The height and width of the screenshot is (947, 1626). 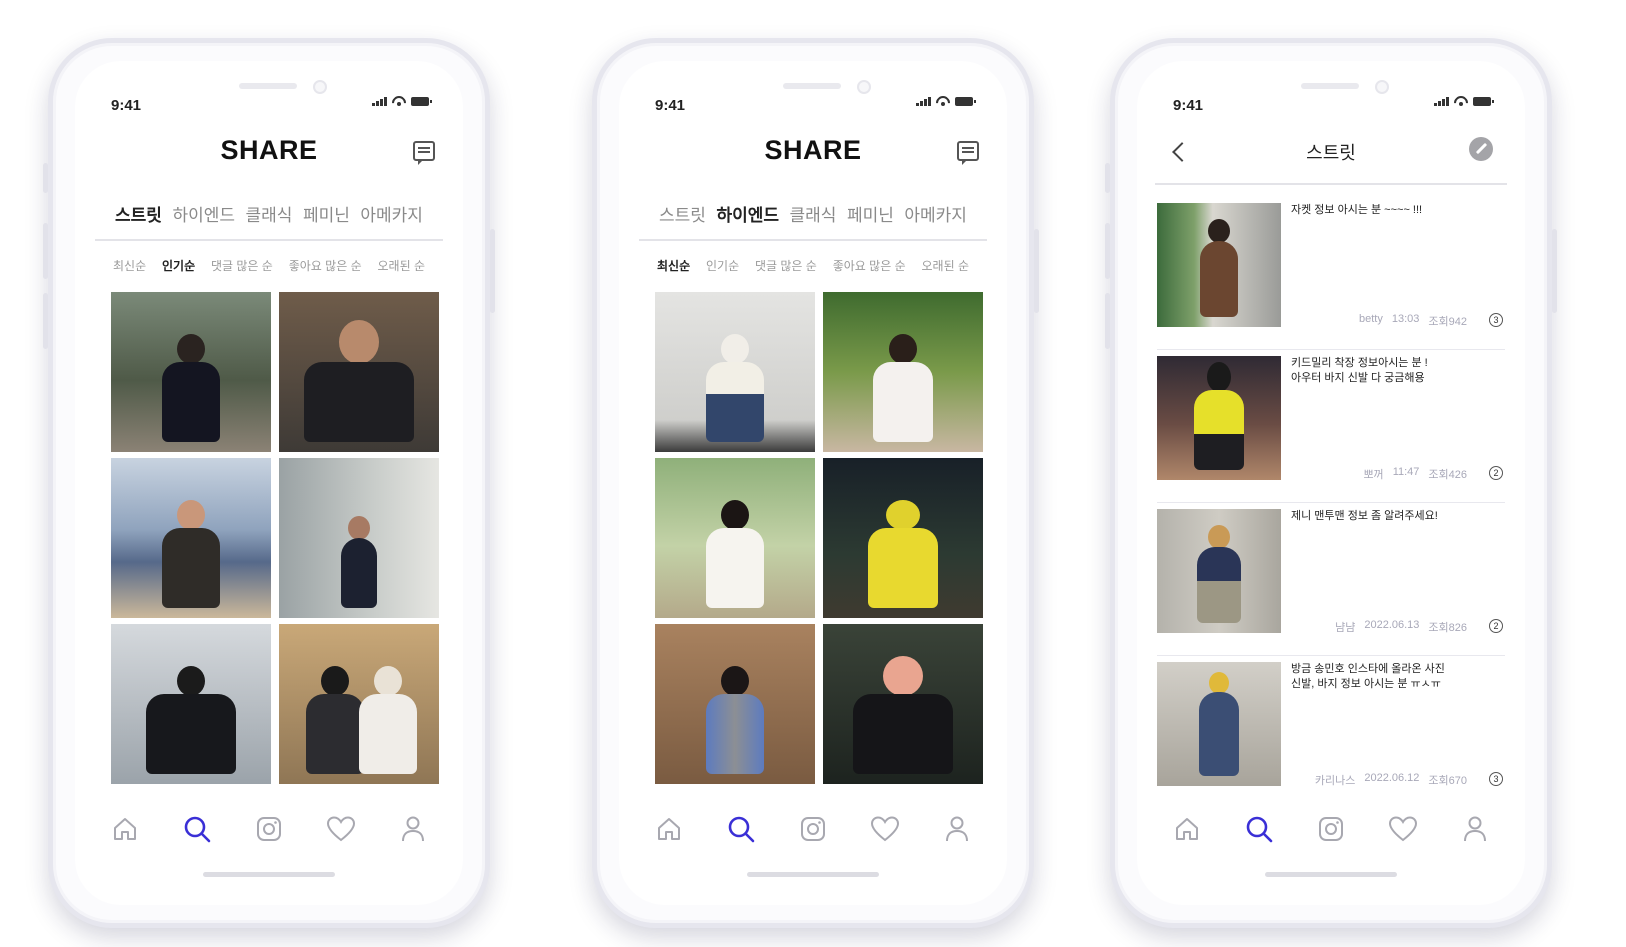 I want to click on post-meta: betty 13:03 조회942, so click(x=1413, y=321).